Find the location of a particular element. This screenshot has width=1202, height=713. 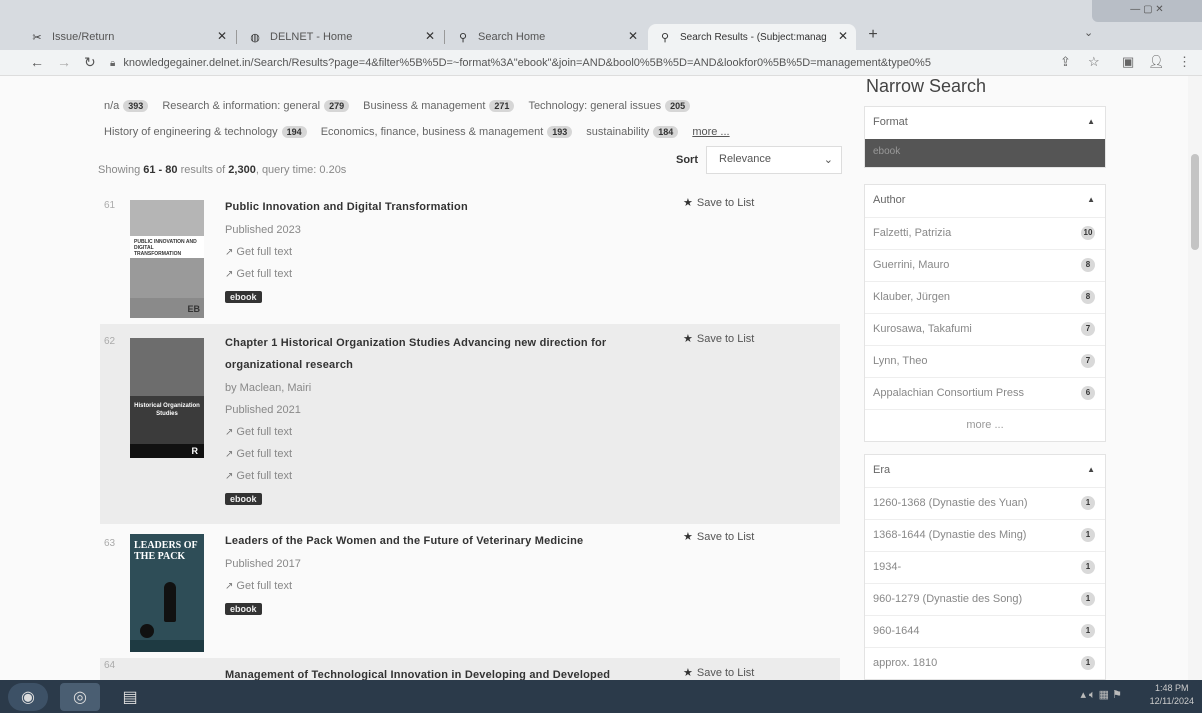

facet-link: sustainability 184 is located at coordinates (632, 132).